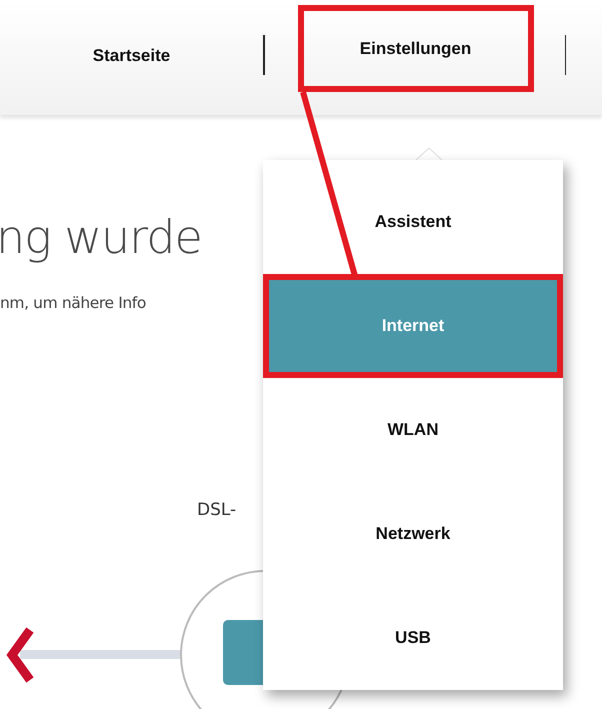 Image resolution: width=602 pixels, height=709 pixels. Describe the element at coordinates (413, 222) in the screenshot. I see `menu-item: Assistent` at that location.